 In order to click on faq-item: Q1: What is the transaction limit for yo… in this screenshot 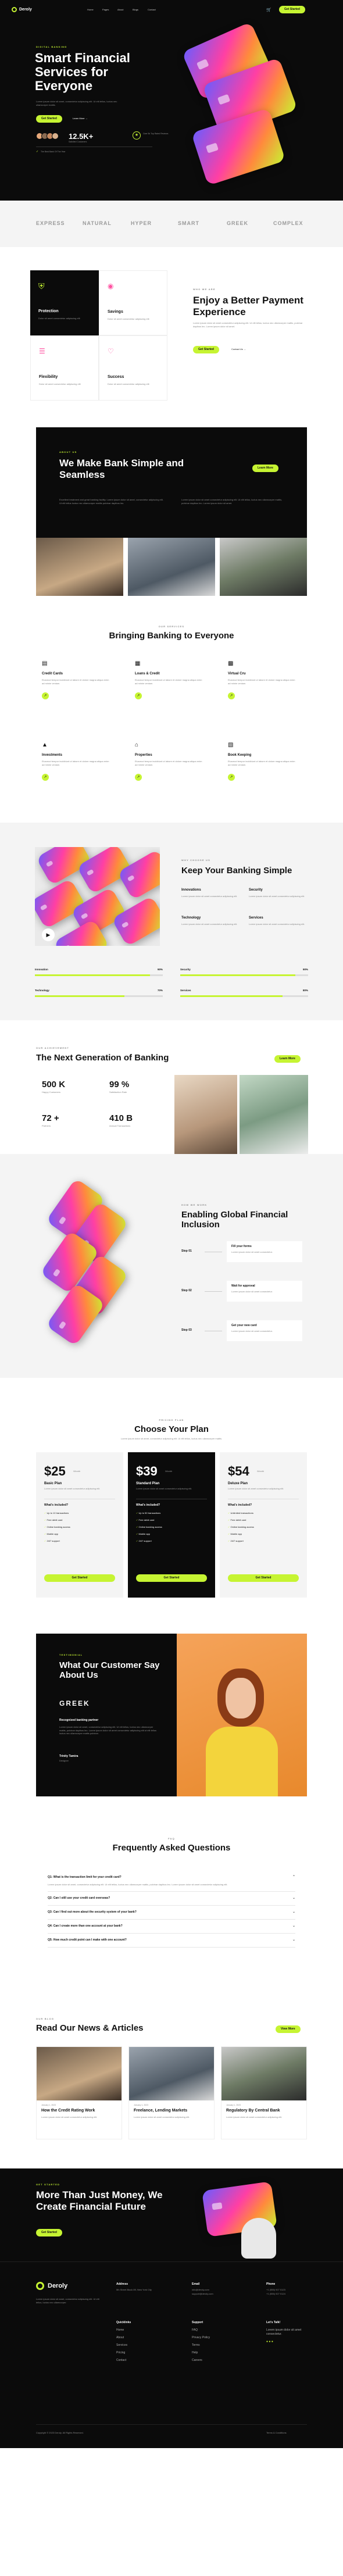, I will do `click(172, 1881)`.